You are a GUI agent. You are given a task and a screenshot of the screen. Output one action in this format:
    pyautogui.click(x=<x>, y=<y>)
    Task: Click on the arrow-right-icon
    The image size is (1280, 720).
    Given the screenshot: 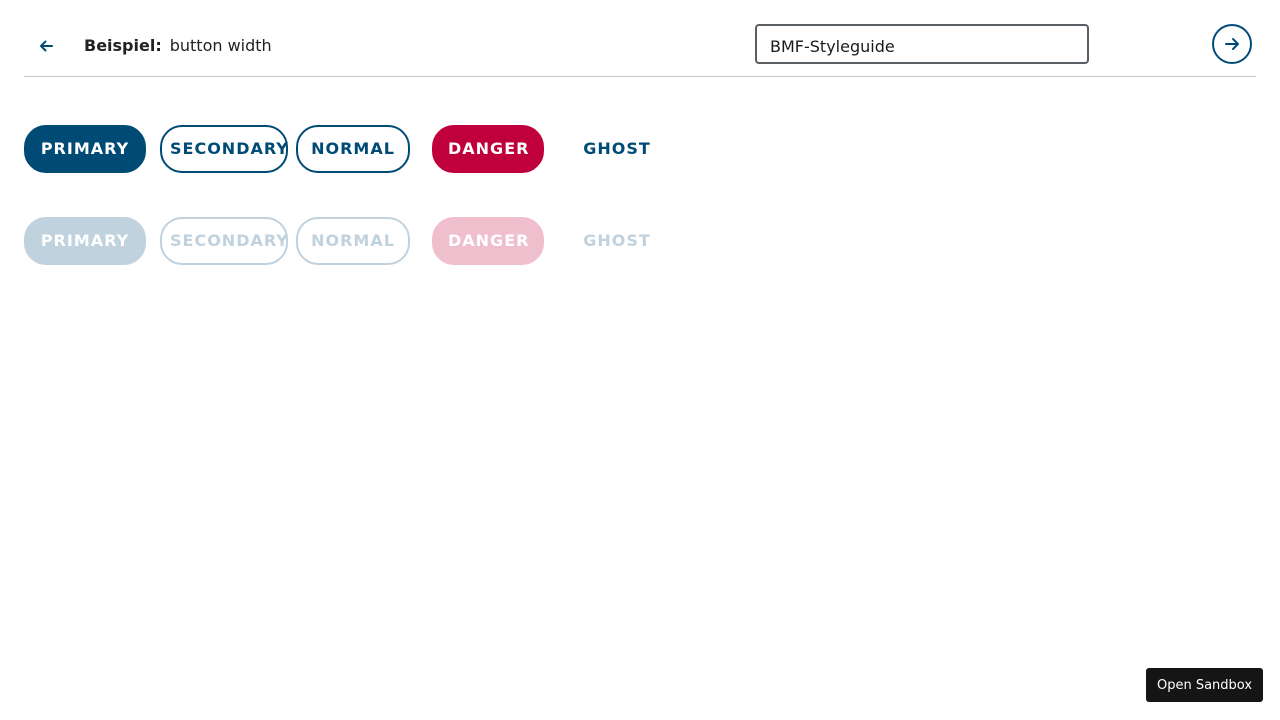 What is the action you would take?
    pyautogui.click(x=1232, y=44)
    